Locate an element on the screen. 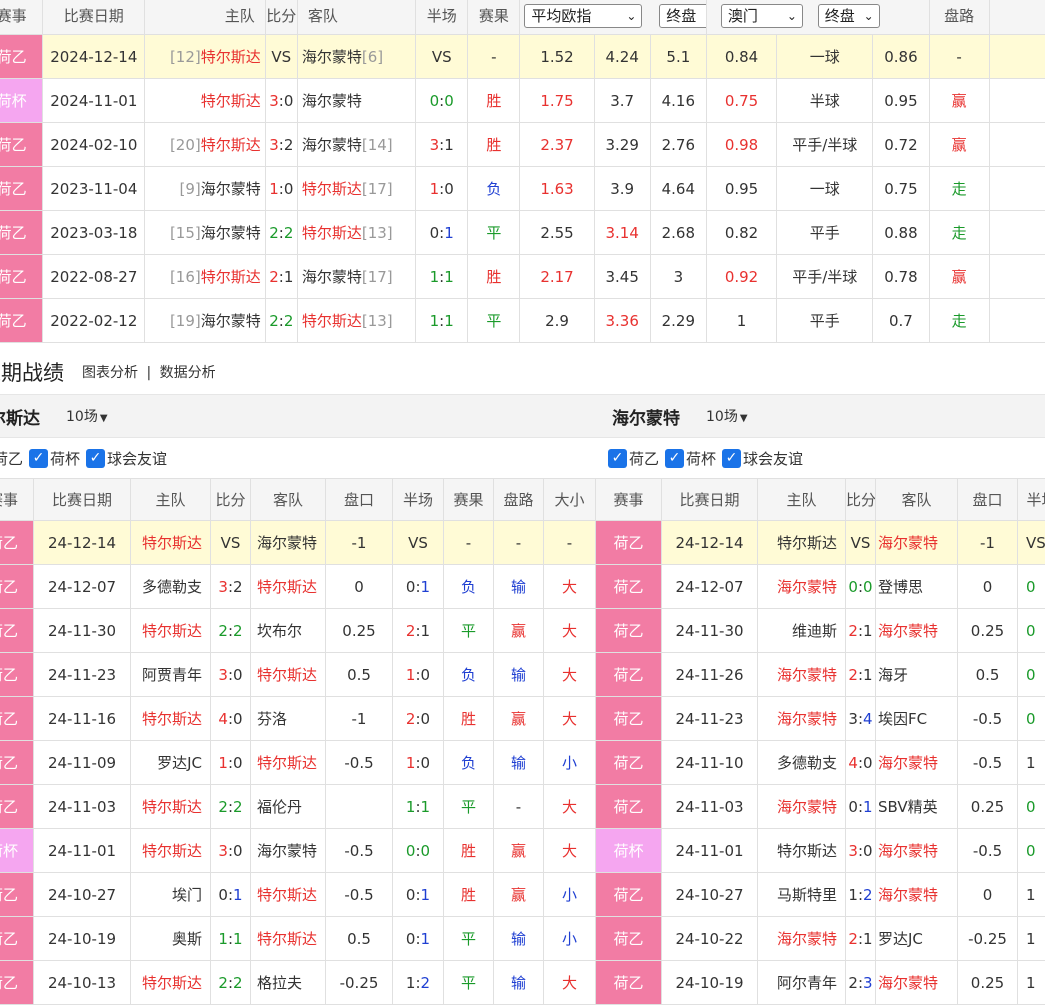 The image size is (1045, 1005). handicap-company-select: 澳门⌄ is located at coordinates (762, 16).